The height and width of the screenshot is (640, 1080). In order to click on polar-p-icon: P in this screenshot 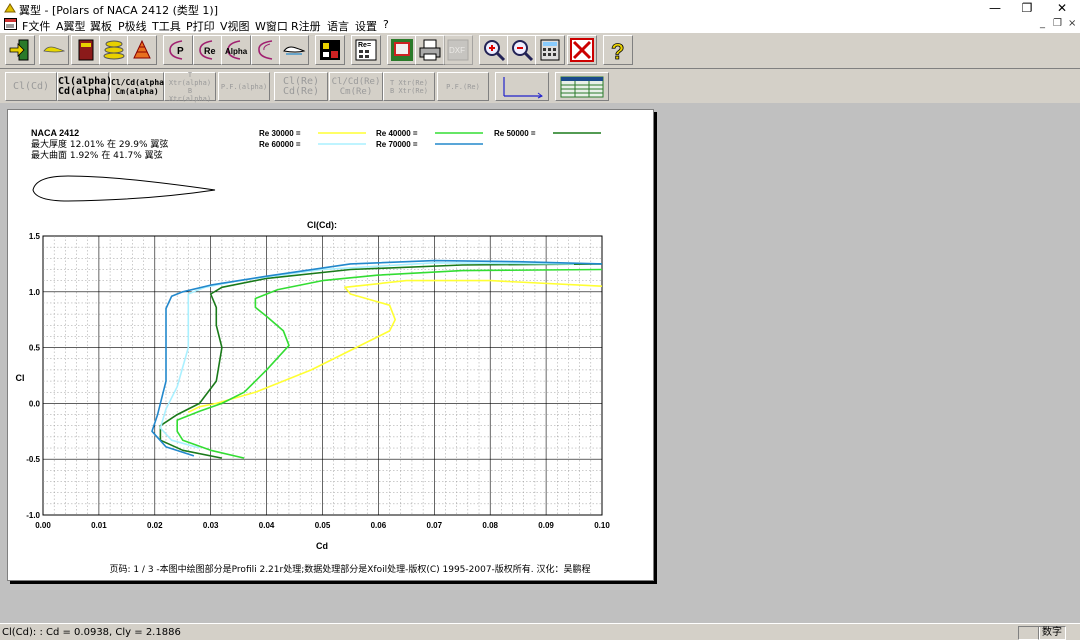, I will do `click(176, 50)`.